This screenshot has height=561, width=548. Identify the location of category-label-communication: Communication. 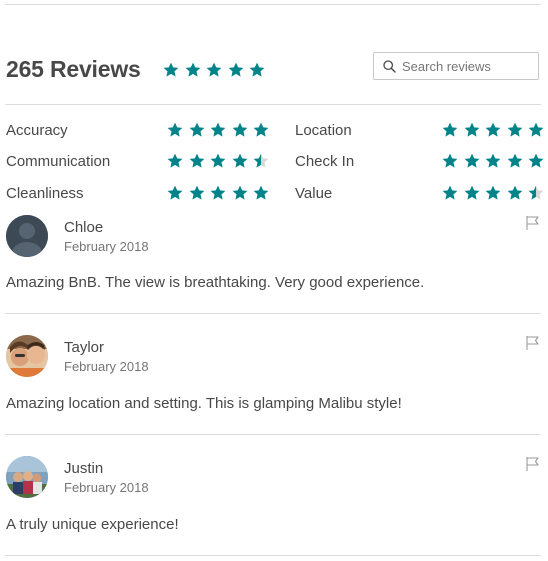
(58, 161).